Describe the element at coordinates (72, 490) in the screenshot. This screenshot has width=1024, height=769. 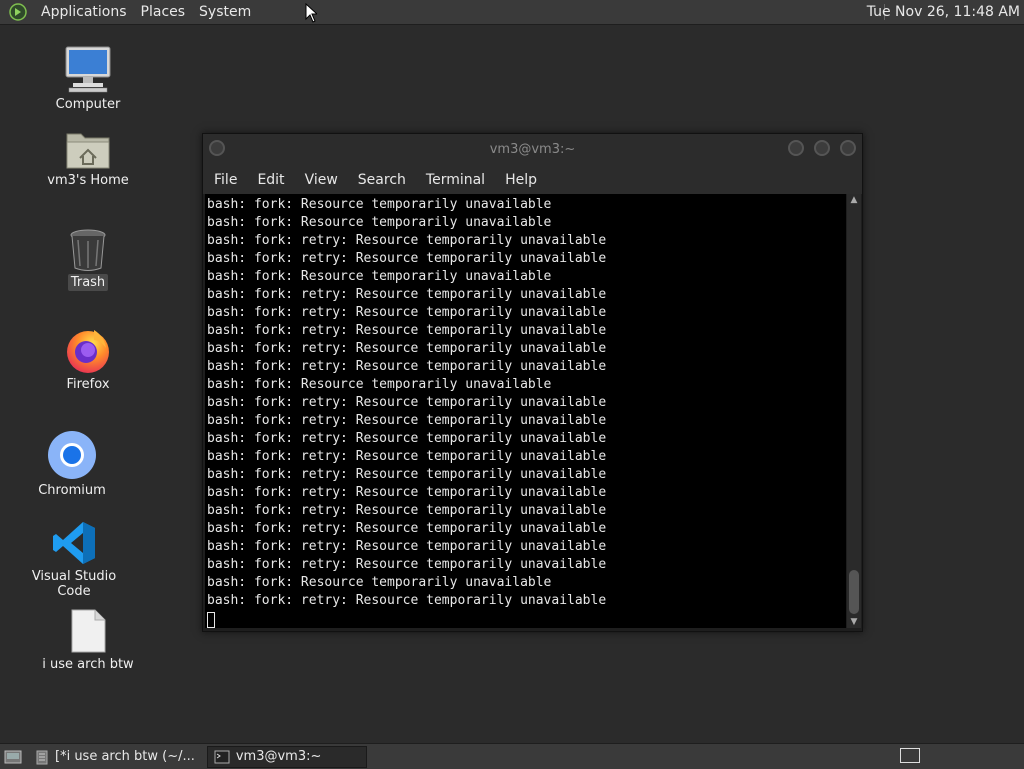
I see `desktop-icon-label: Chromium` at that location.